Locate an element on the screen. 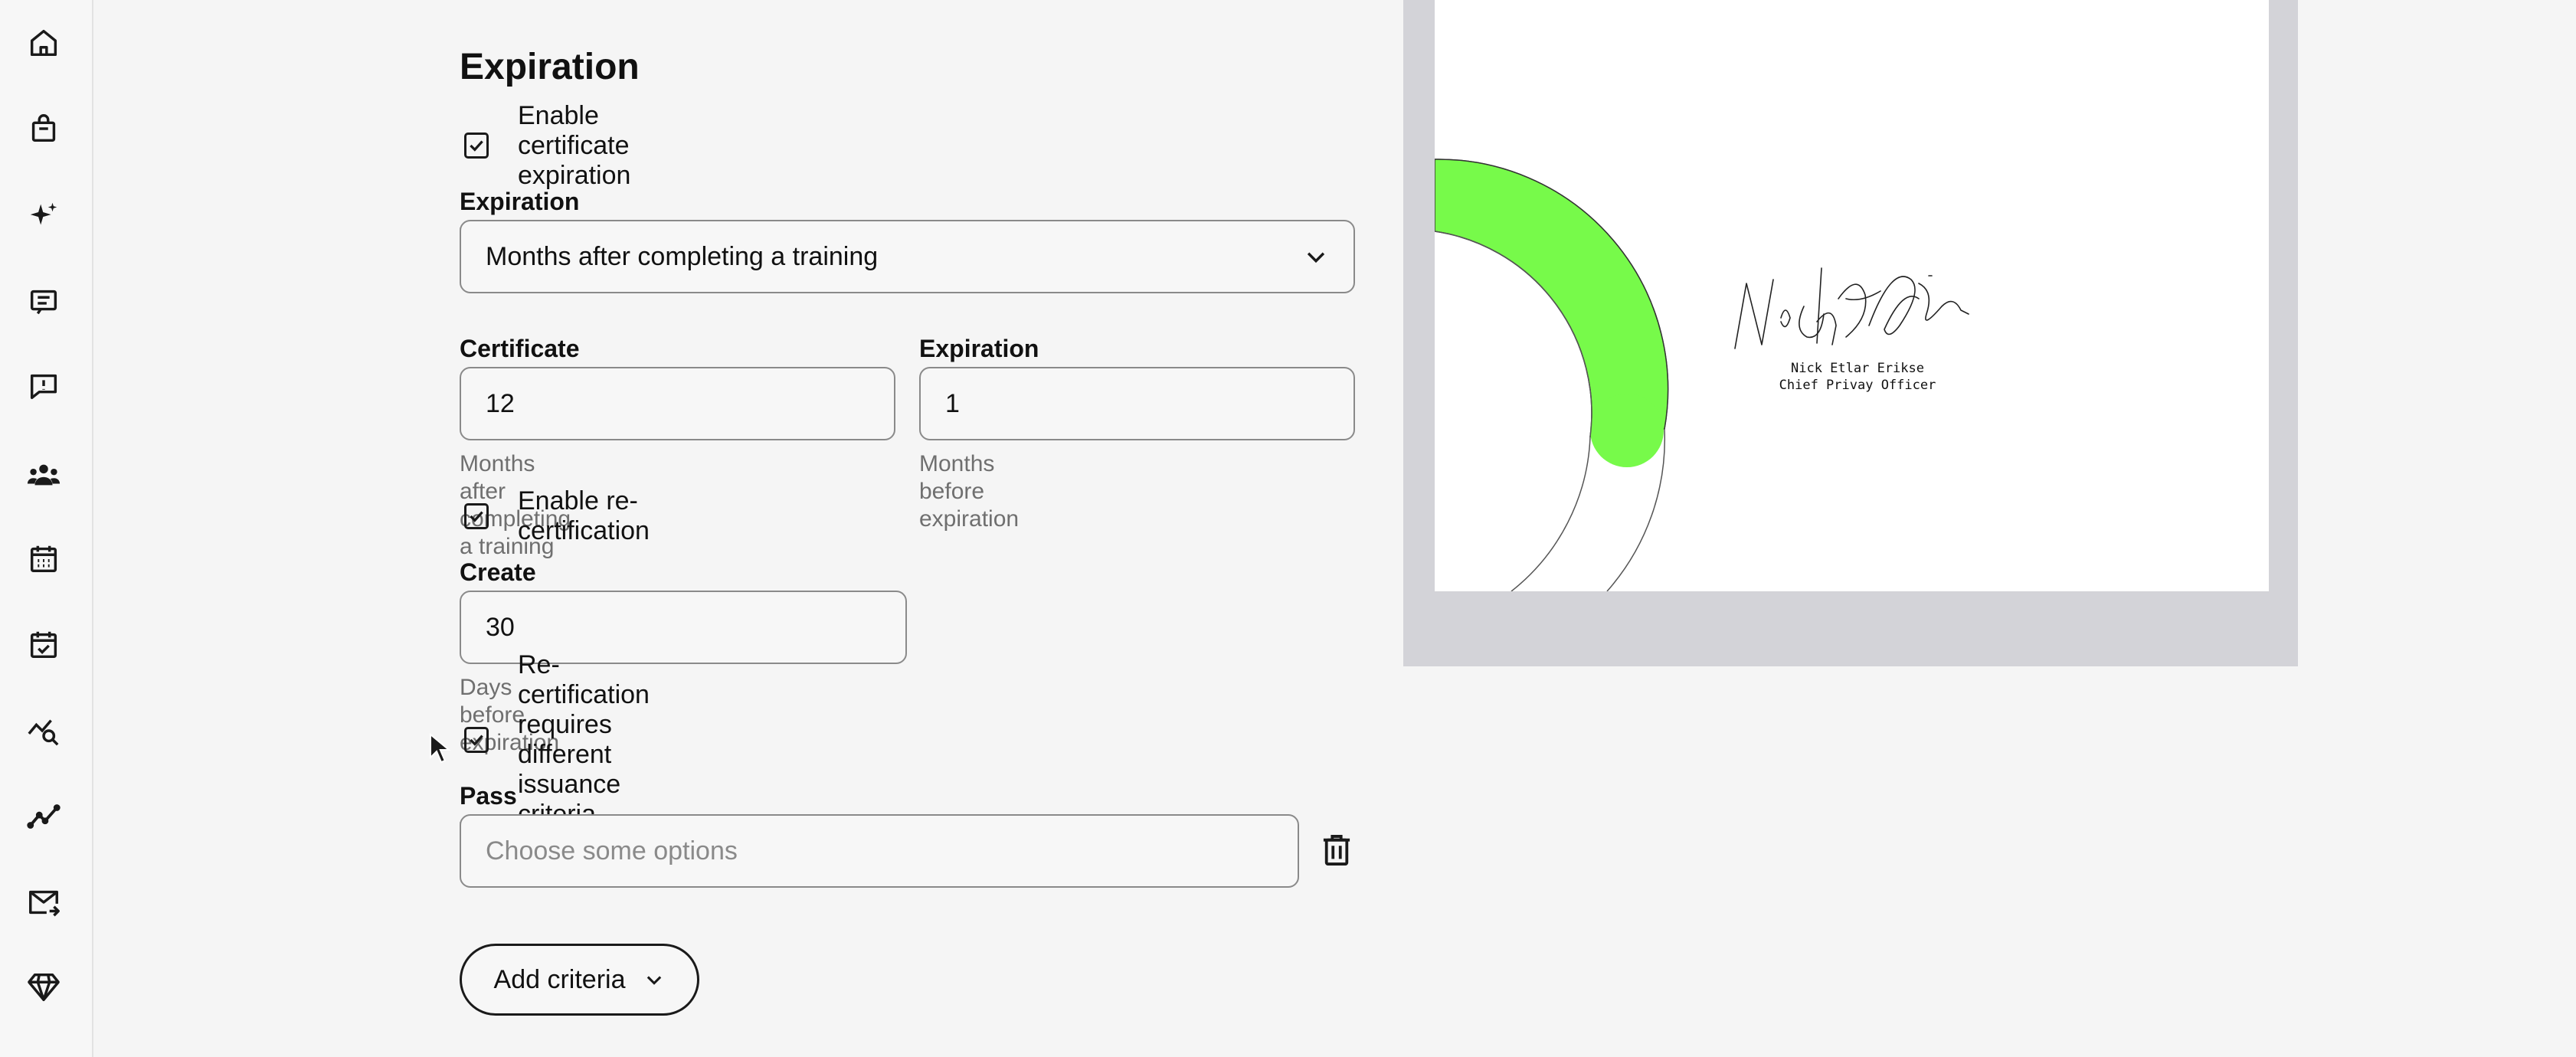 The image size is (2576, 1057). enable-expiration-checkbox-row: Enable certificate expiration is located at coordinates (546, 145).